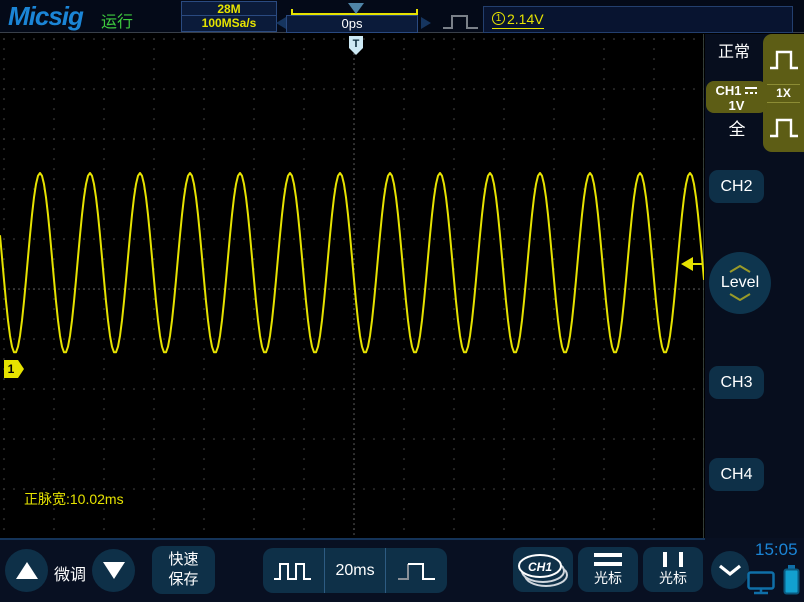 The height and width of the screenshot is (602, 804). I want to click on timebase-zoom-in-button, so click(416, 570).